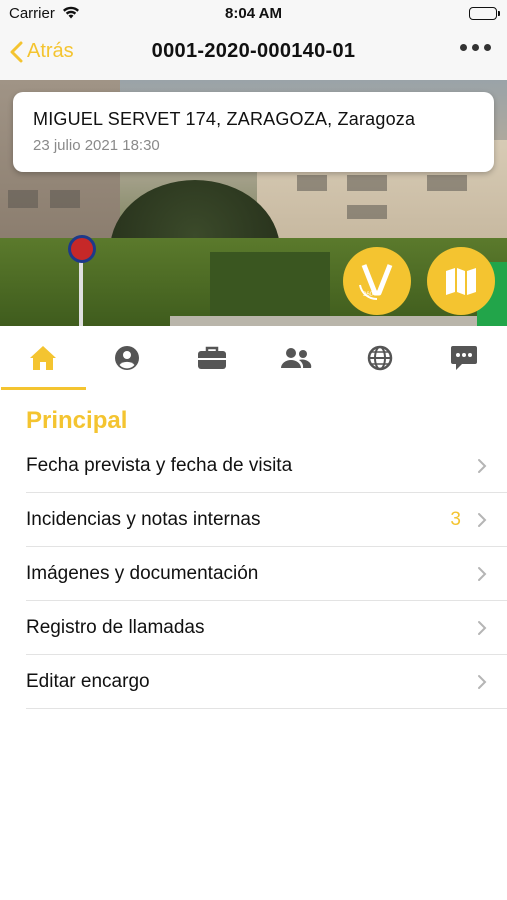 Image resolution: width=507 pixels, height=900 pixels. I want to click on more-options-button, so click(475, 47).